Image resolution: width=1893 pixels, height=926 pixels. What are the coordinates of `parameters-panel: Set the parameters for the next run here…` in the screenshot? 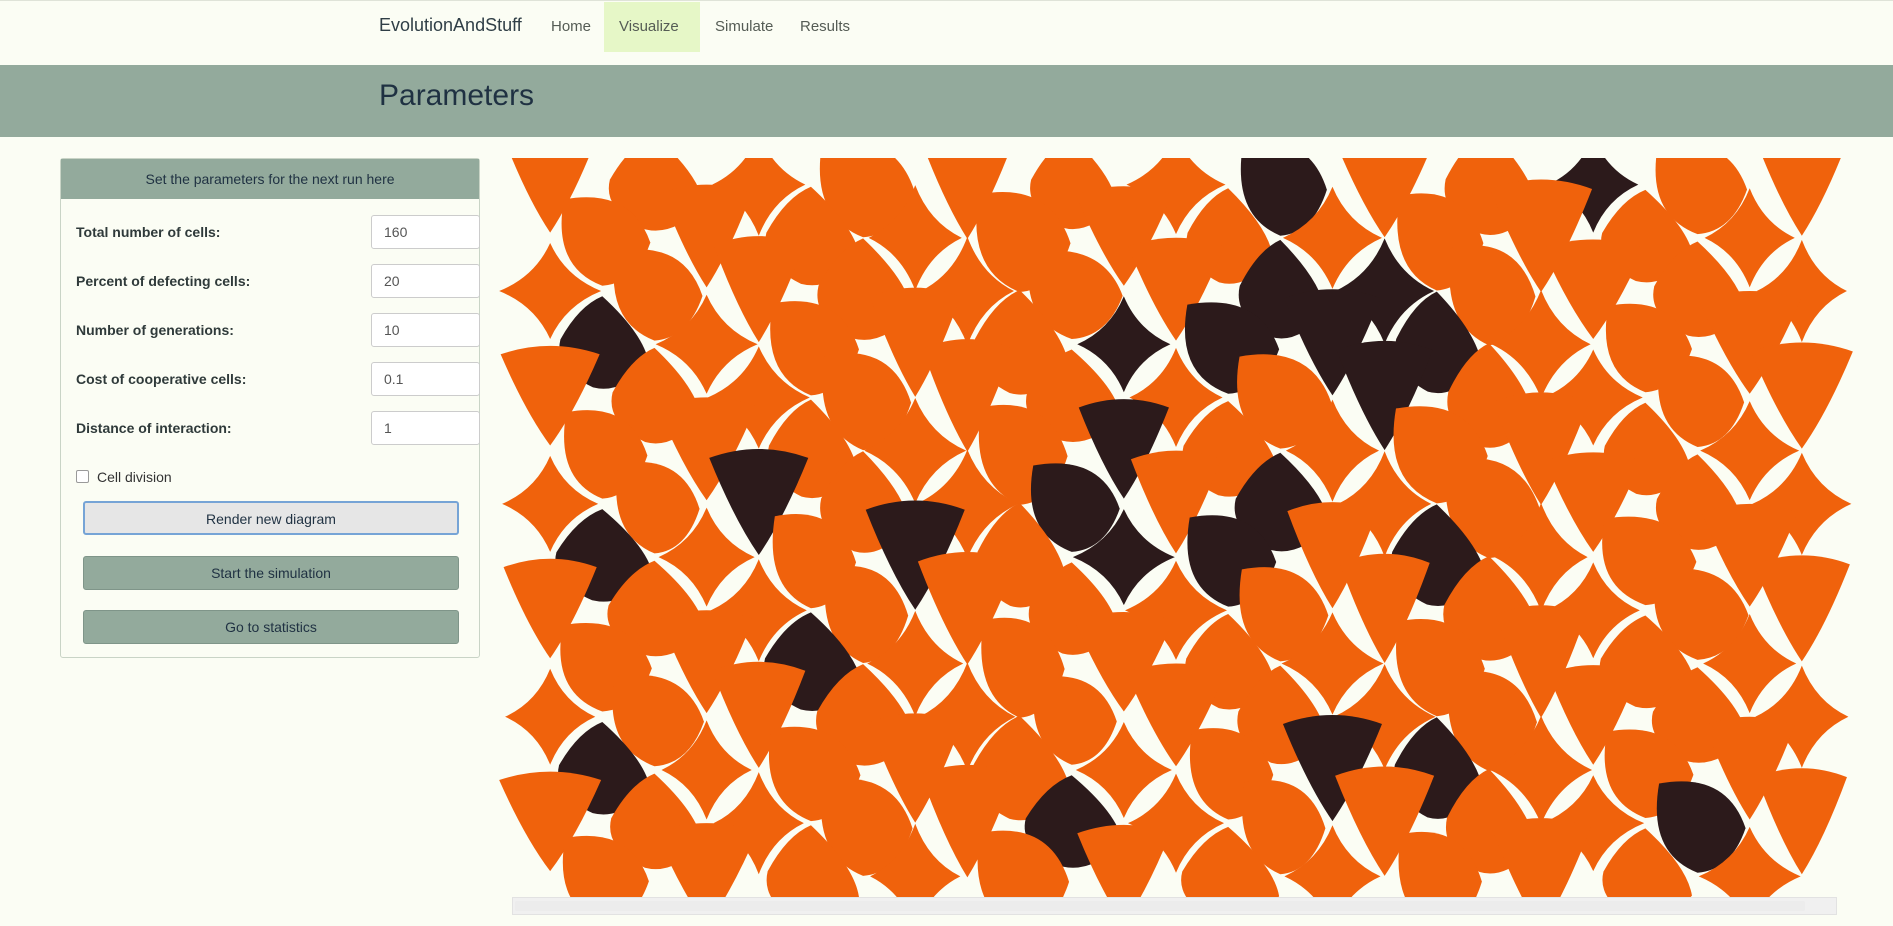 It's located at (270, 408).